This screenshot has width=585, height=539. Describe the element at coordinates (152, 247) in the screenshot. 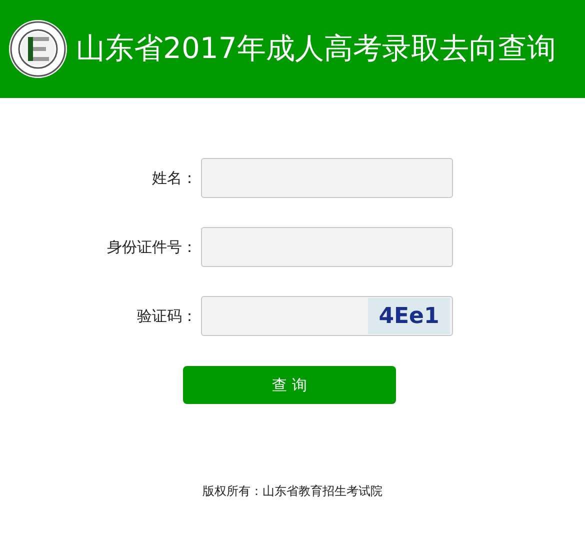

I see `field-label: 身份证件号：` at that location.